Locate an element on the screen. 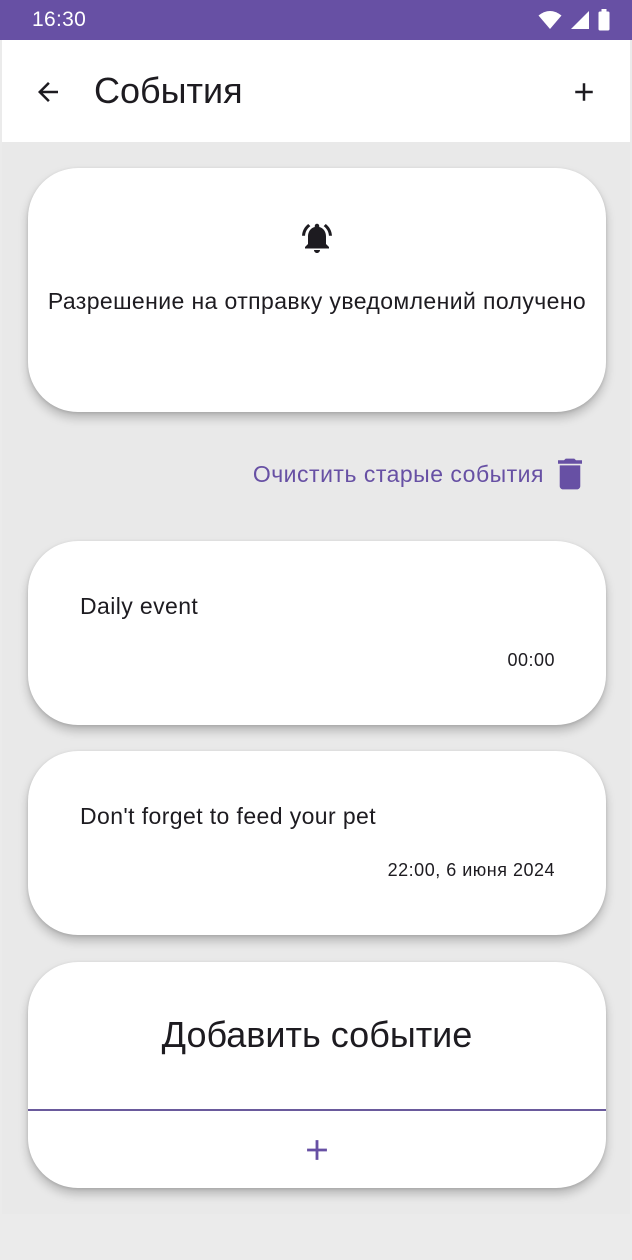 The width and height of the screenshot is (632, 1260). bell-ring-icon is located at coordinates (317, 238).